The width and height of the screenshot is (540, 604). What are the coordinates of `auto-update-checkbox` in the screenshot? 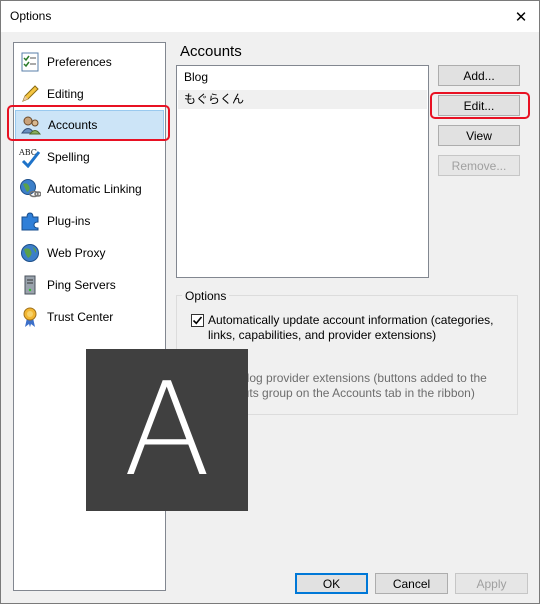 It's located at (197, 320).